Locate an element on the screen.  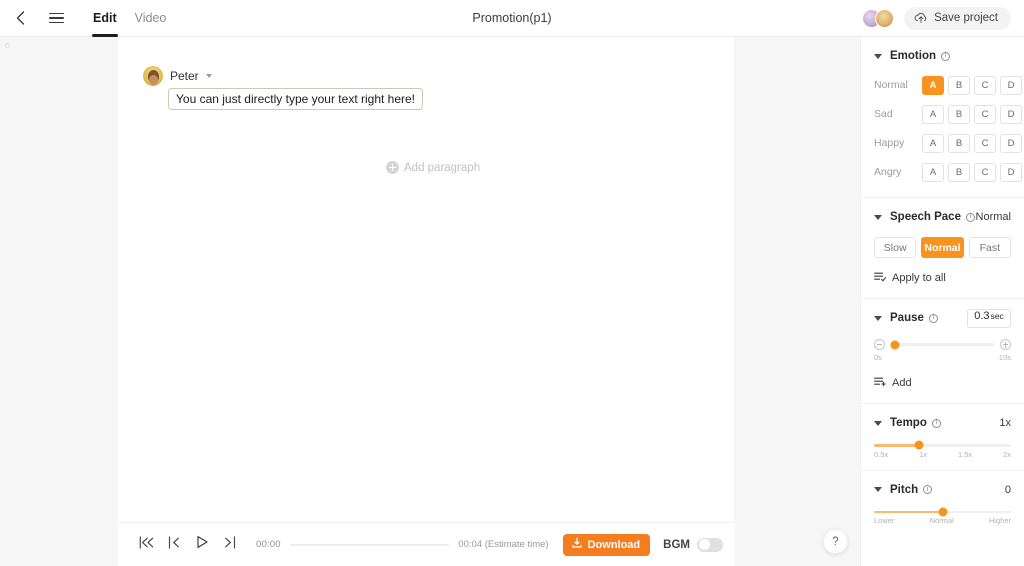
emotion-option-normal-a: A is located at coordinates (933, 85).